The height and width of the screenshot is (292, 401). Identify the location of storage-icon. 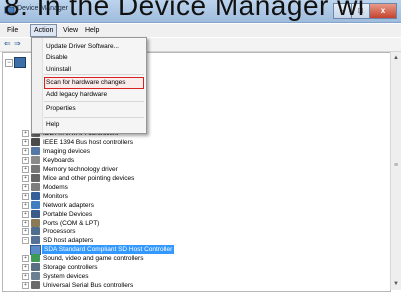
(35, 267).